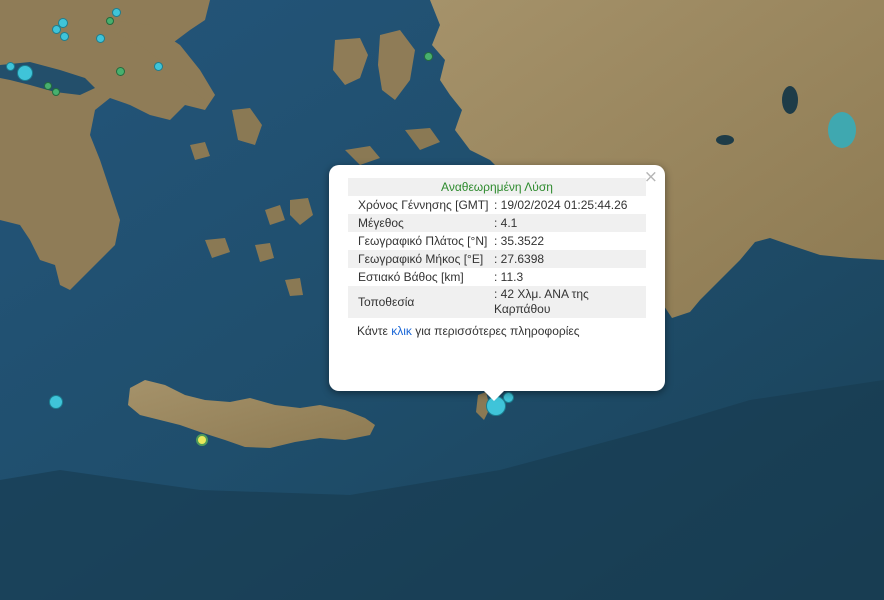  I want to click on more-info-suffix: για περισσότερες πληροφορίες, so click(495, 331).